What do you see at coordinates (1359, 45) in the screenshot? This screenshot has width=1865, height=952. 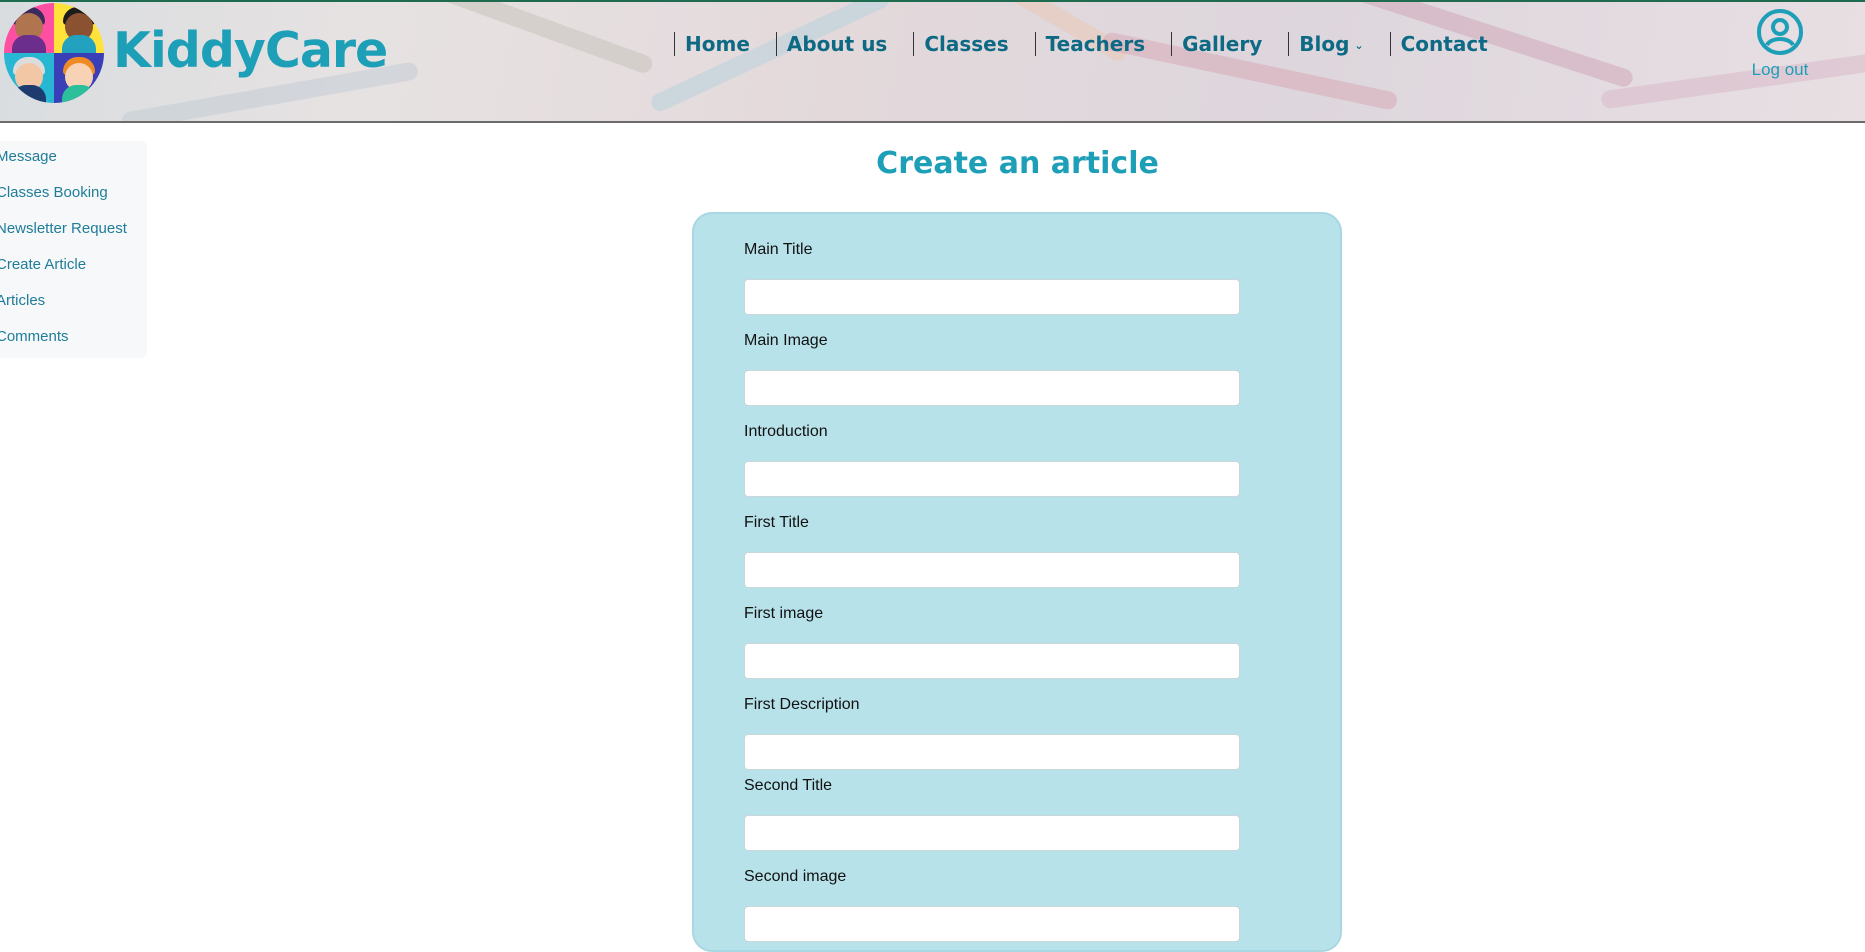 I see `chevron-down-icon: ⌄` at bounding box center [1359, 45].